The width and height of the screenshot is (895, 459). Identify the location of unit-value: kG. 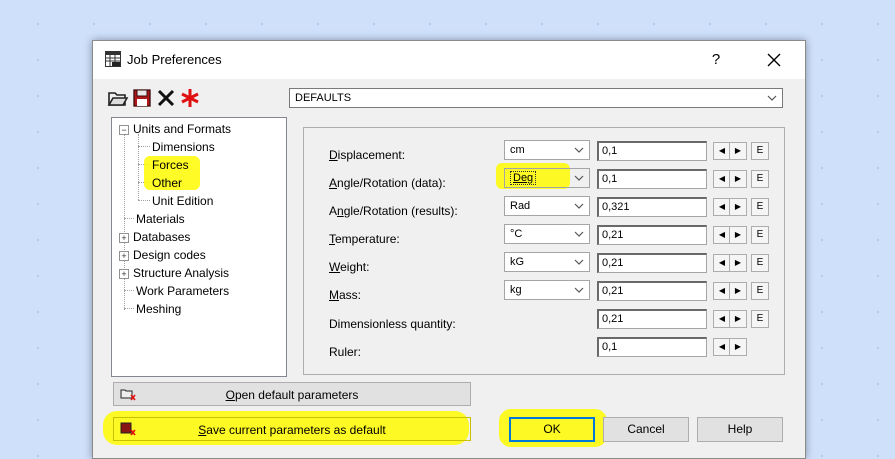
(517, 262).